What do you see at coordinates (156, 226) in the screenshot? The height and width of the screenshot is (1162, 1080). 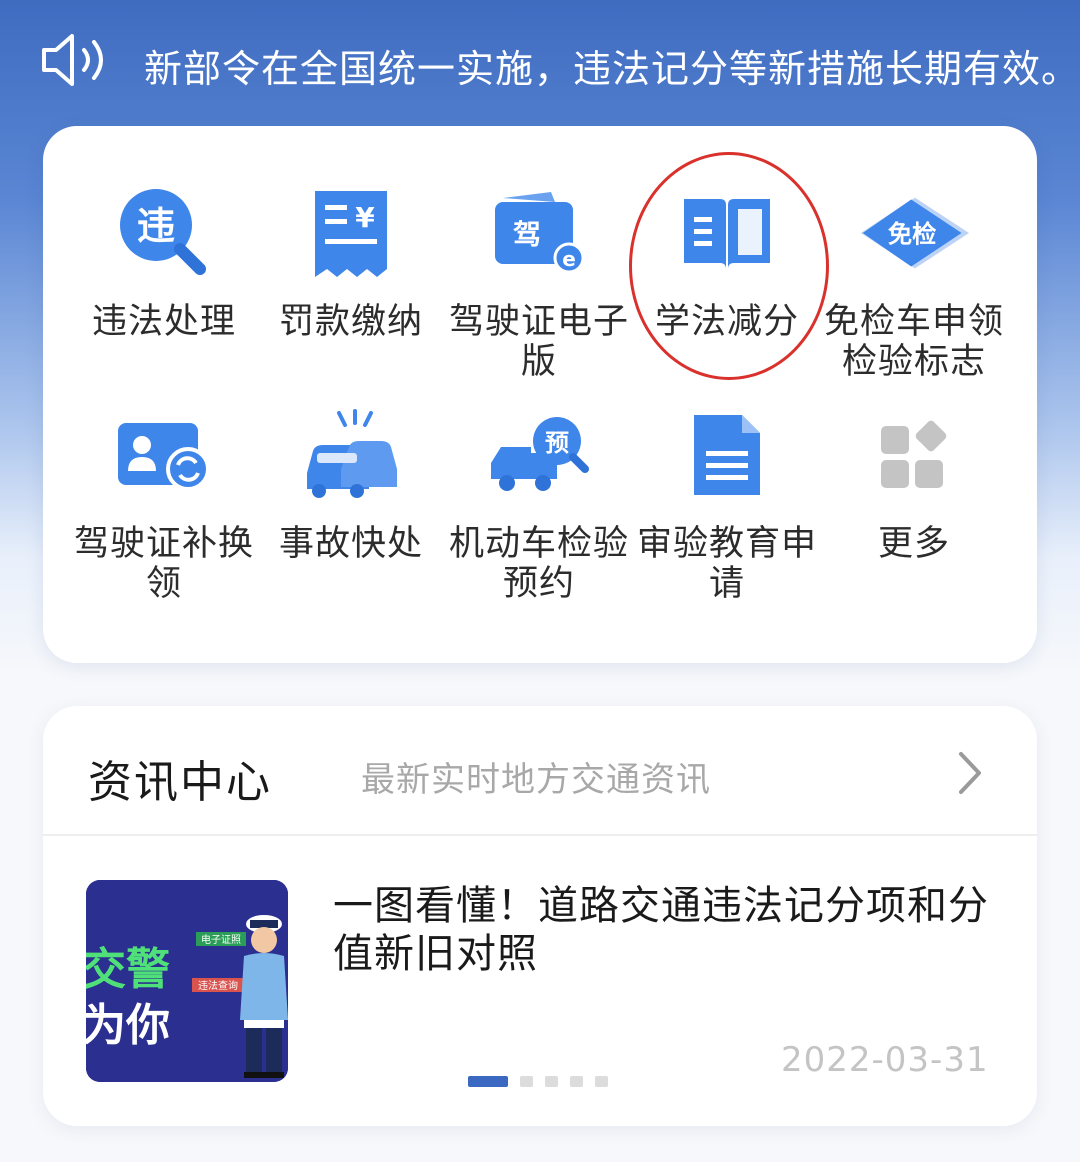 I see `svg-text: 违` at bounding box center [156, 226].